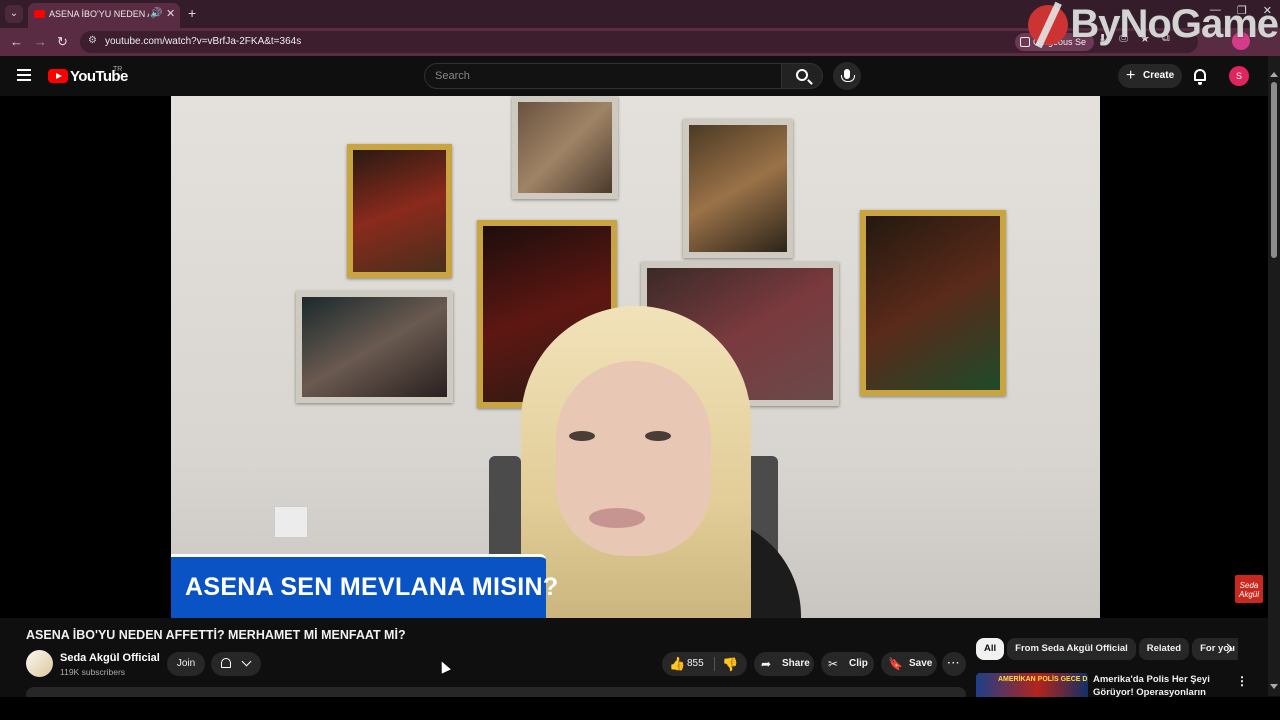 The height and width of the screenshot is (720, 1280). I want to click on region-code: TR, so click(118, 69).